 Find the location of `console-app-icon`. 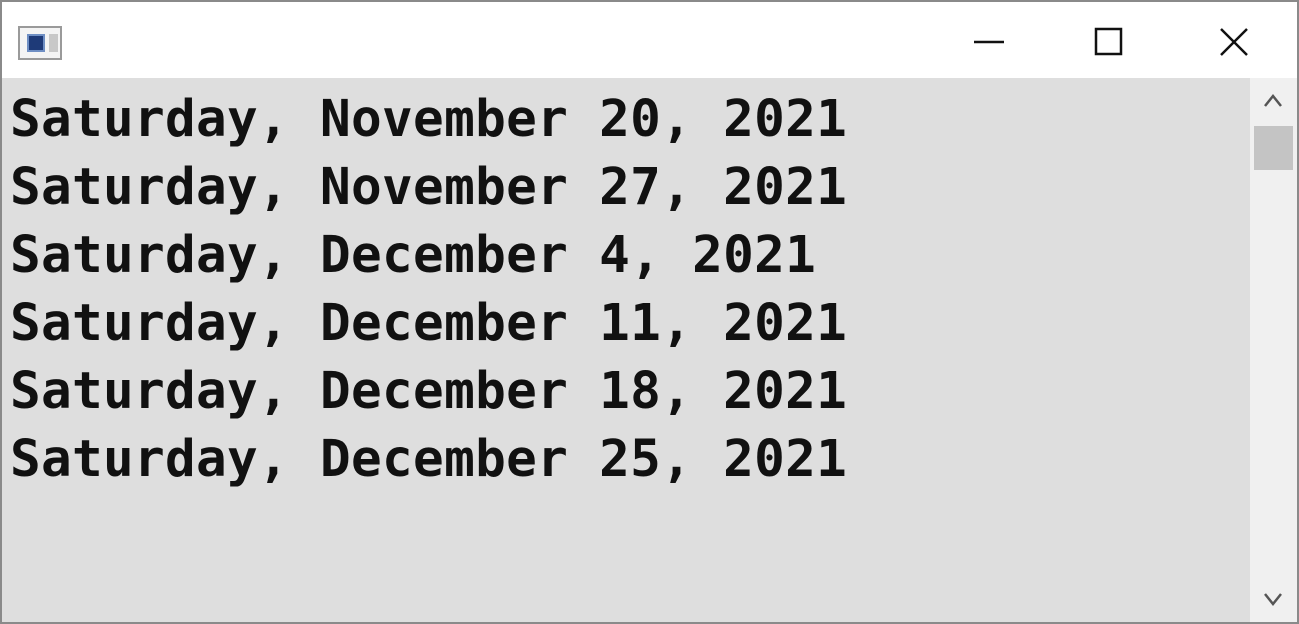

console-app-icon is located at coordinates (40, 43).